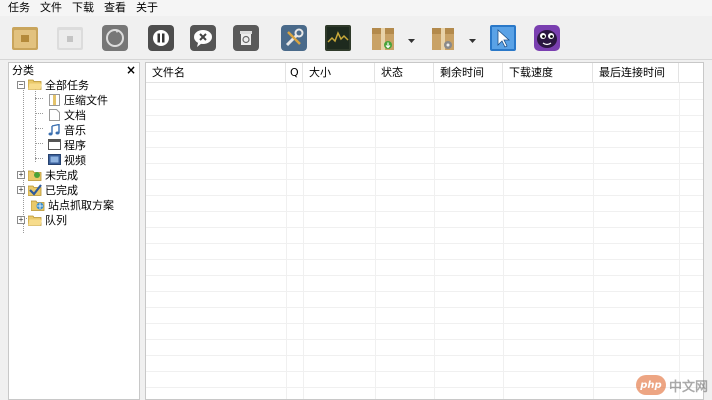  Describe the element at coordinates (23, 70) in the screenshot. I see `category-panel-title: 分类` at that location.